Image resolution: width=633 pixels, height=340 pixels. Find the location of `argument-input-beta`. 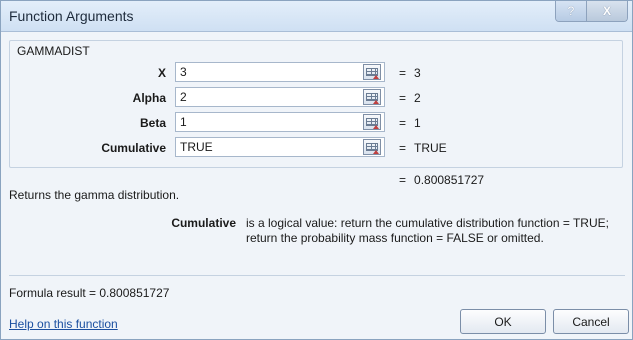

argument-input-beta is located at coordinates (280, 122).